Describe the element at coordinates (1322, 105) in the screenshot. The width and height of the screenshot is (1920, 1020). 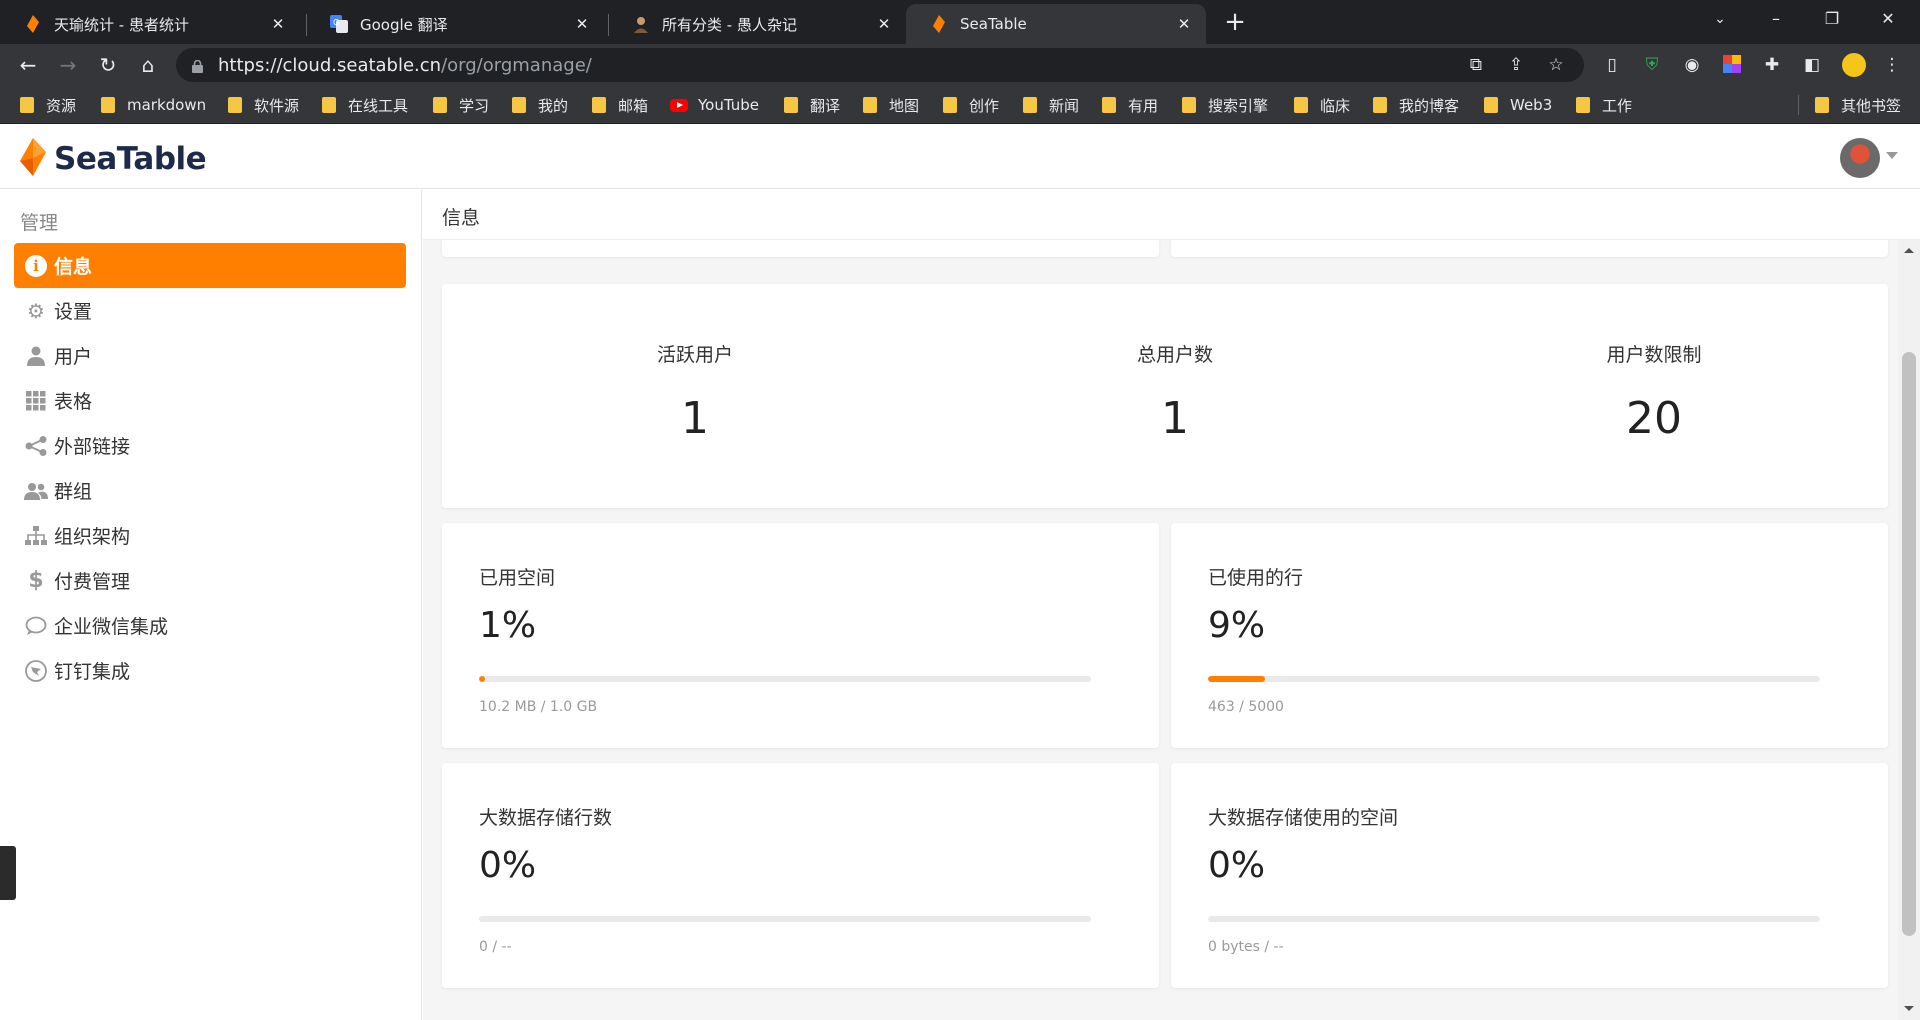
I see `bookmark-folder: 临床` at that location.